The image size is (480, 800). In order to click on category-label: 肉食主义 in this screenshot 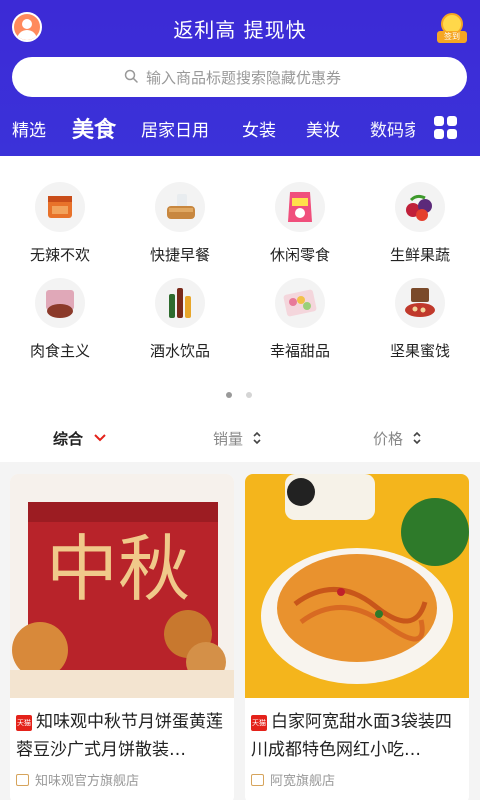, I will do `click(59, 351)`.